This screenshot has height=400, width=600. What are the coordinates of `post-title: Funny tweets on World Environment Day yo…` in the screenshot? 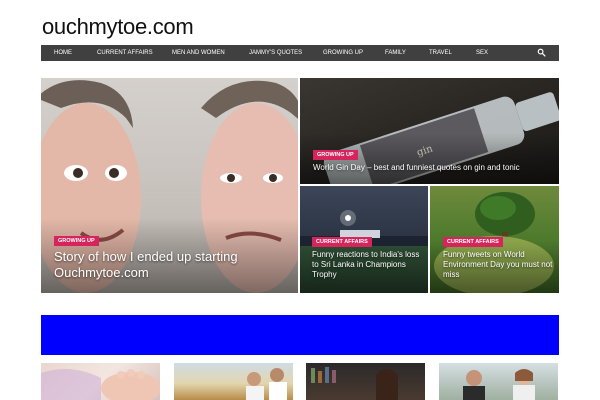 It's located at (499, 265).